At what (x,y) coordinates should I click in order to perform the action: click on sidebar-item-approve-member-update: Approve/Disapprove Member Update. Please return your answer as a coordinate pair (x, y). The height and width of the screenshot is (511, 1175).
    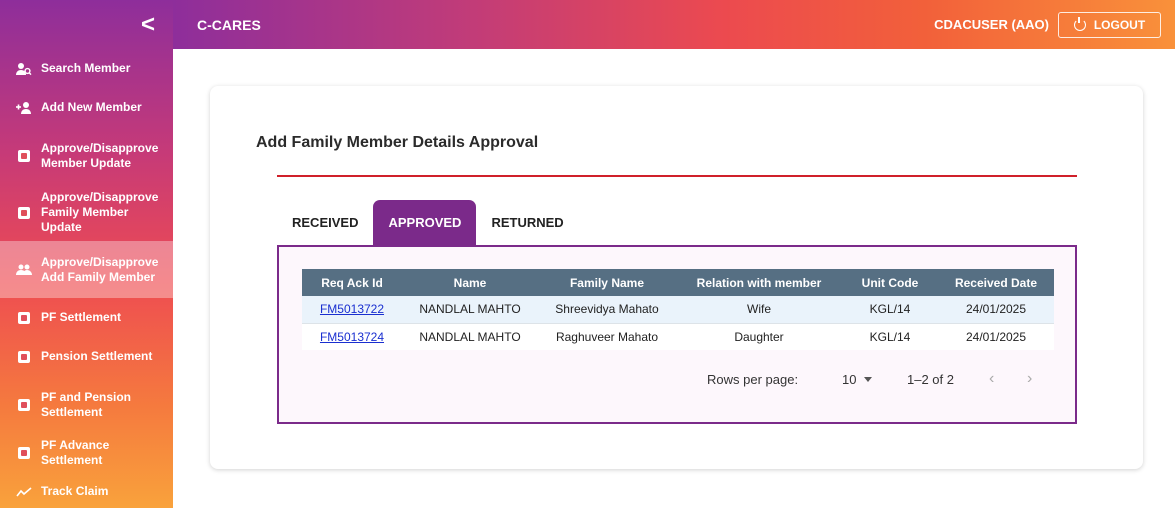
    Looking at the image, I should click on (86, 155).